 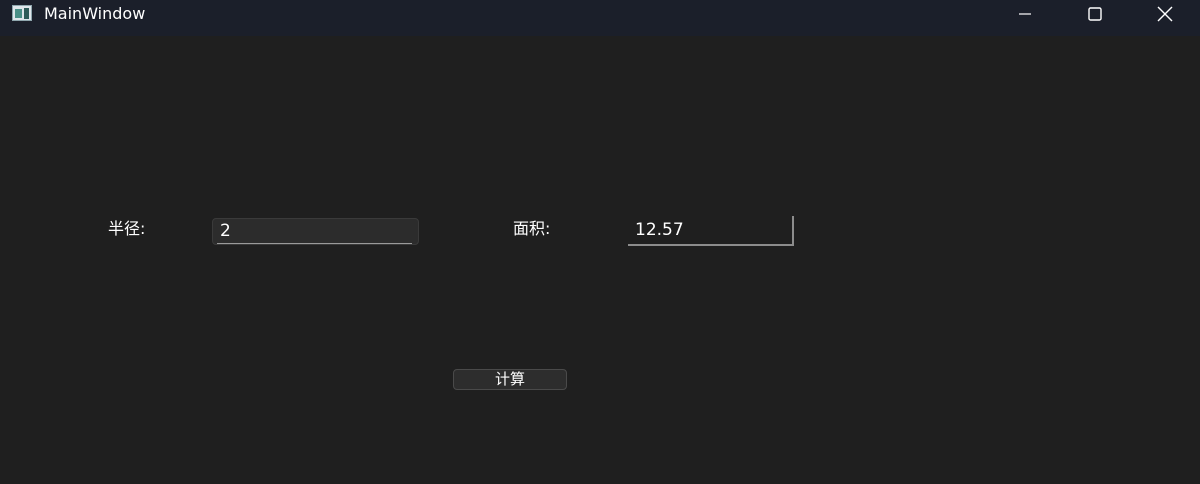 I want to click on minimize-button, so click(x=1025, y=14).